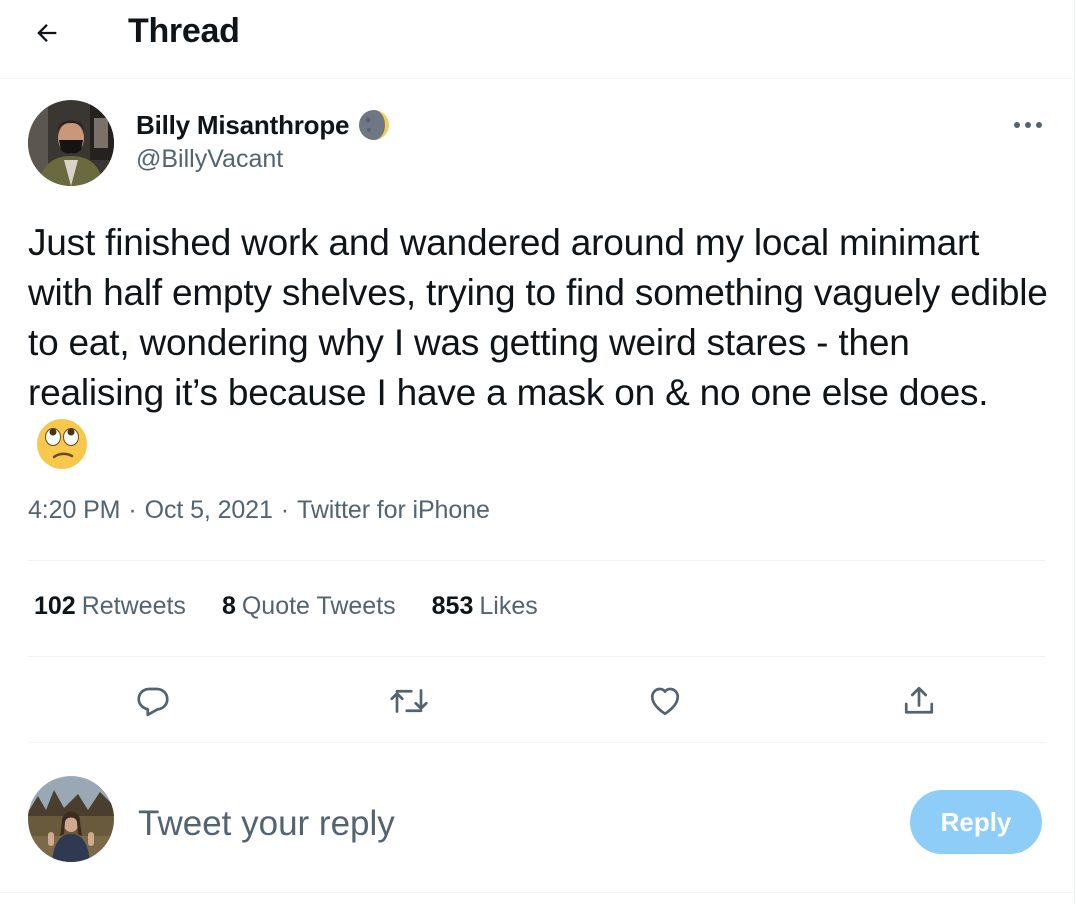 Image resolution: width=1076 pixels, height=904 pixels. I want to click on page-title: Thread, so click(184, 31).